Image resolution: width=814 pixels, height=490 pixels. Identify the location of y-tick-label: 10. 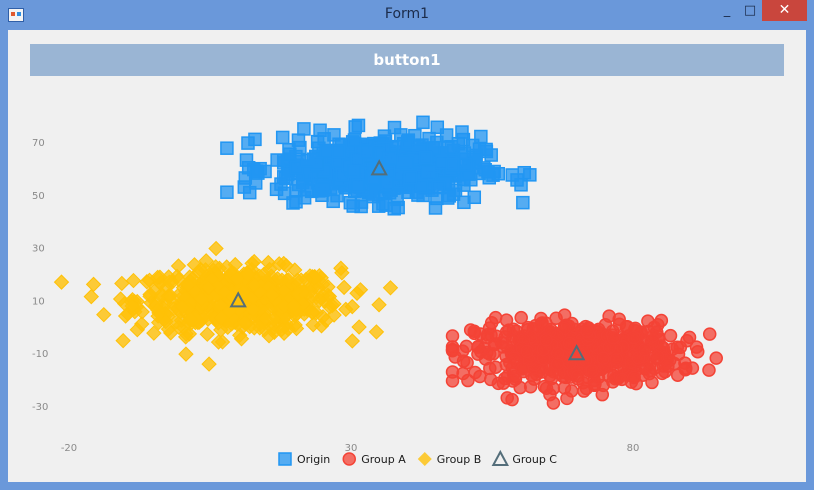
(38, 301).